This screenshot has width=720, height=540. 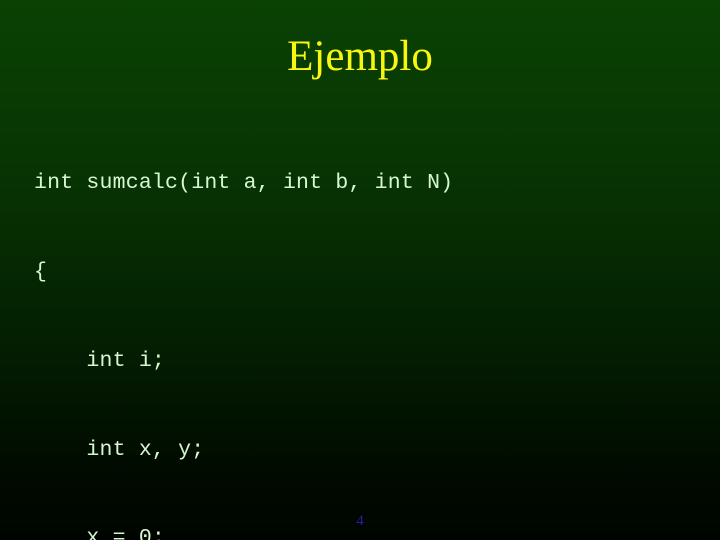 What do you see at coordinates (244, 183) in the screenshot?
I see `code-line: int sumcalc(int a, int b, int N)` at bounding box center [244, 183].